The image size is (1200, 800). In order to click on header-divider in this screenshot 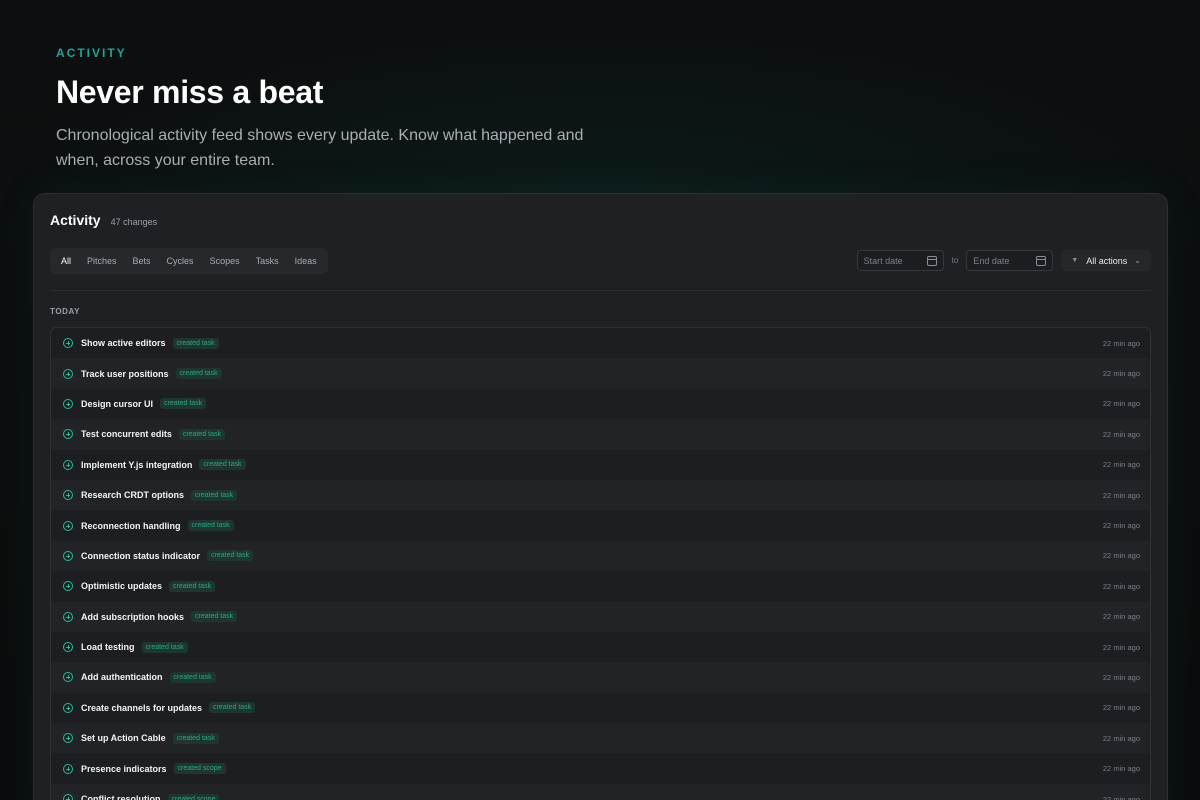, I will do `click(600, 290)`.